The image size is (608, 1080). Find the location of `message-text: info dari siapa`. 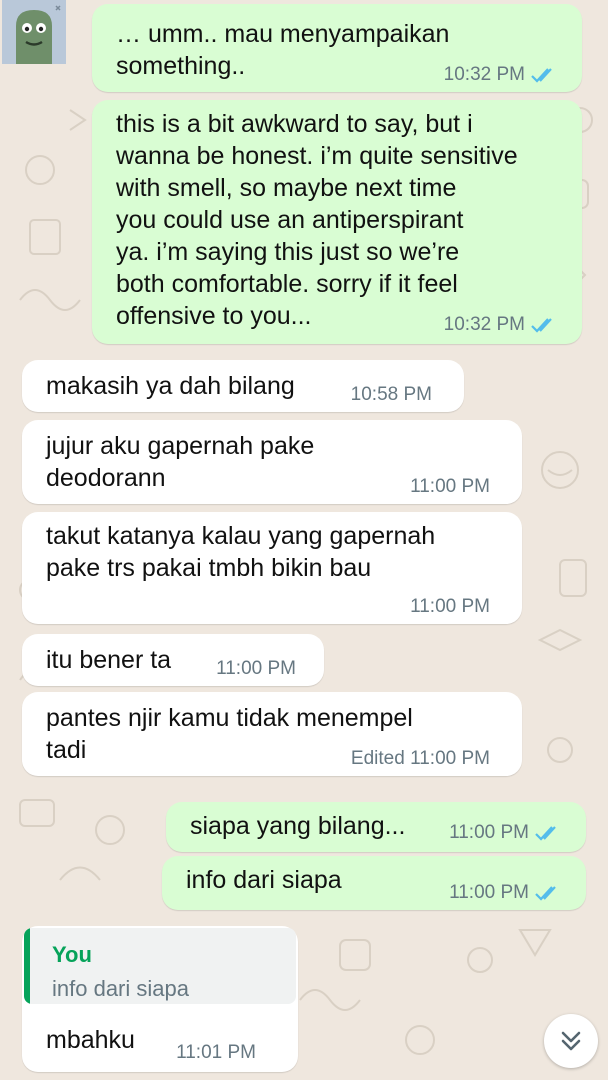

message-text: info dari siapa is located at coordinates (264, 880).